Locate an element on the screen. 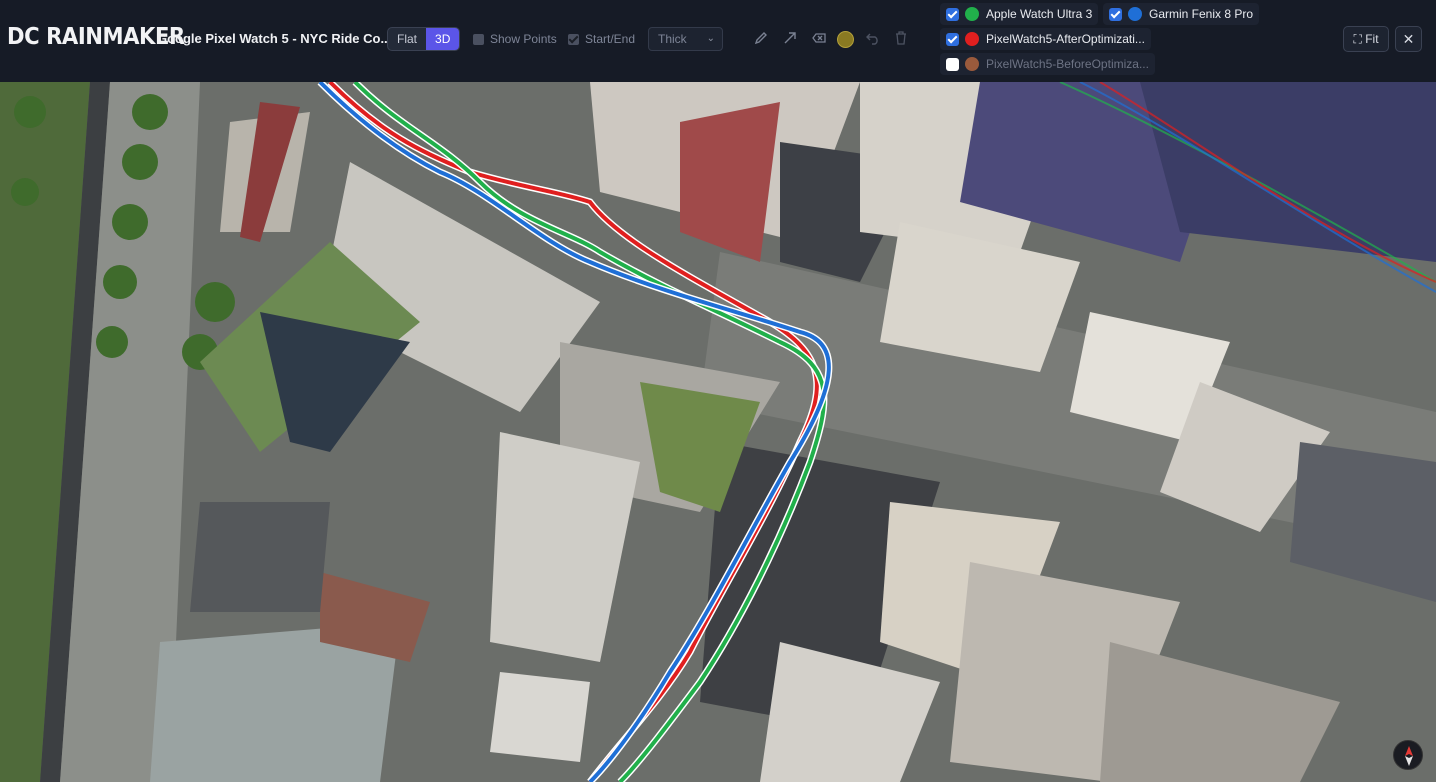 The height and width of the screenshot is (782, 1436). close-button: ✕ is located at coordinates (1408, 39).